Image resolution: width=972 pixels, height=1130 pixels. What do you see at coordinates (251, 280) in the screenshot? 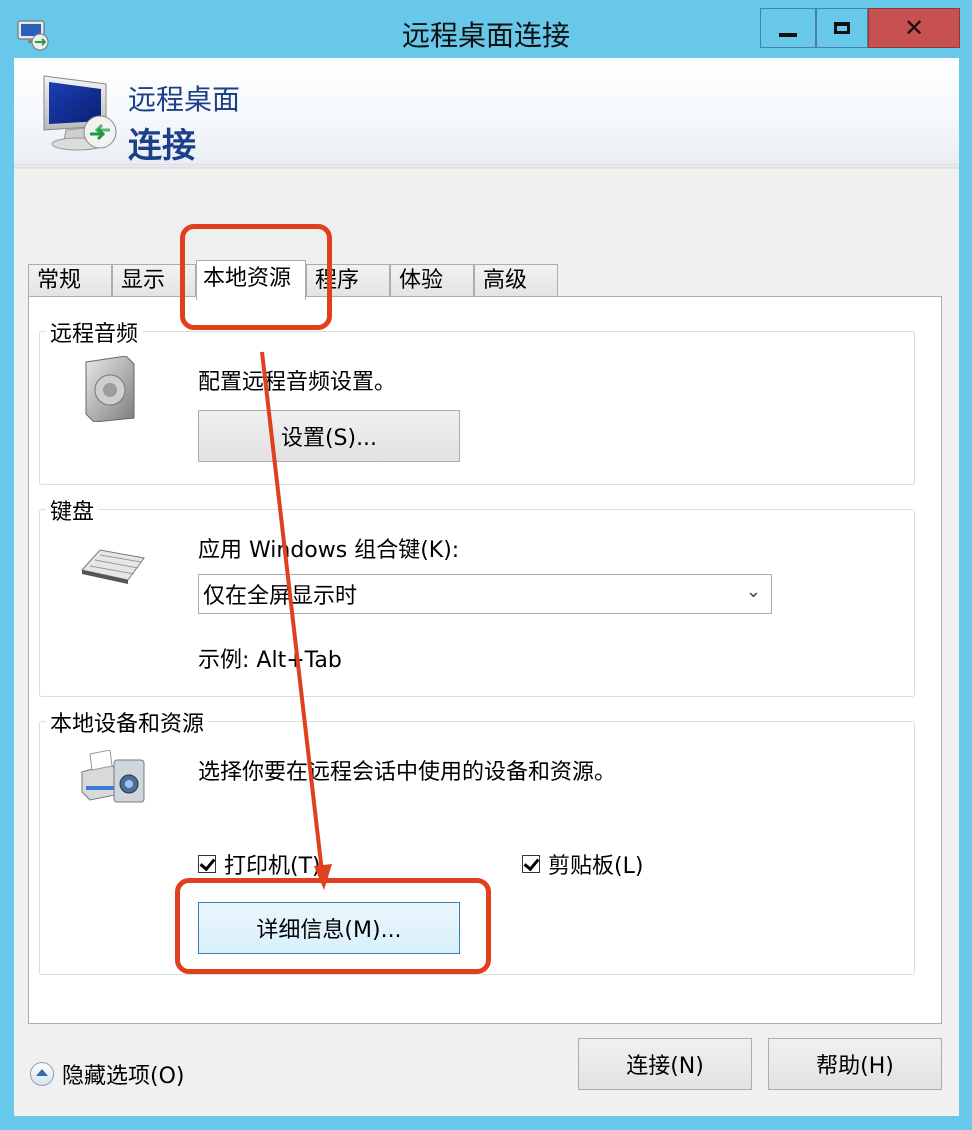
I see `tab-local-resources: 本地资源` at bounding box center [251, 280].